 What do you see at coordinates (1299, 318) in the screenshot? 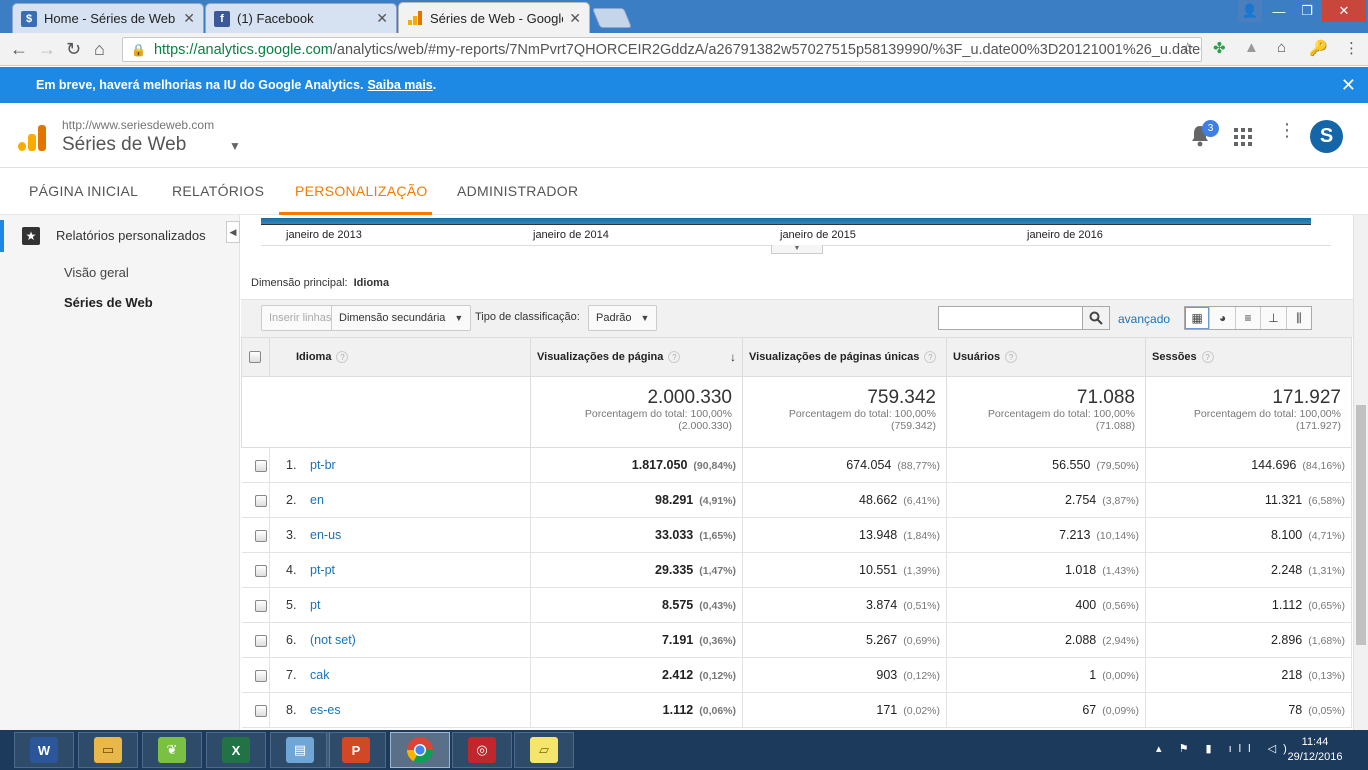
I see `pivot-view-icon: ⫼` at bounding box center [1299, 318].